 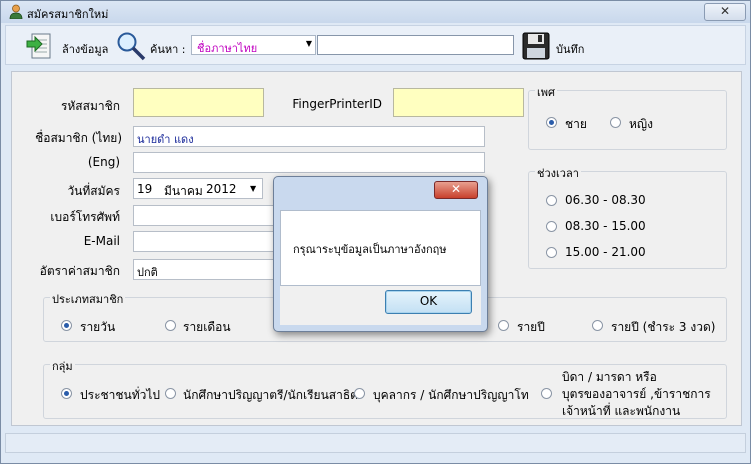 I want to click on group-radio-staff, so click(x=359, y=393).